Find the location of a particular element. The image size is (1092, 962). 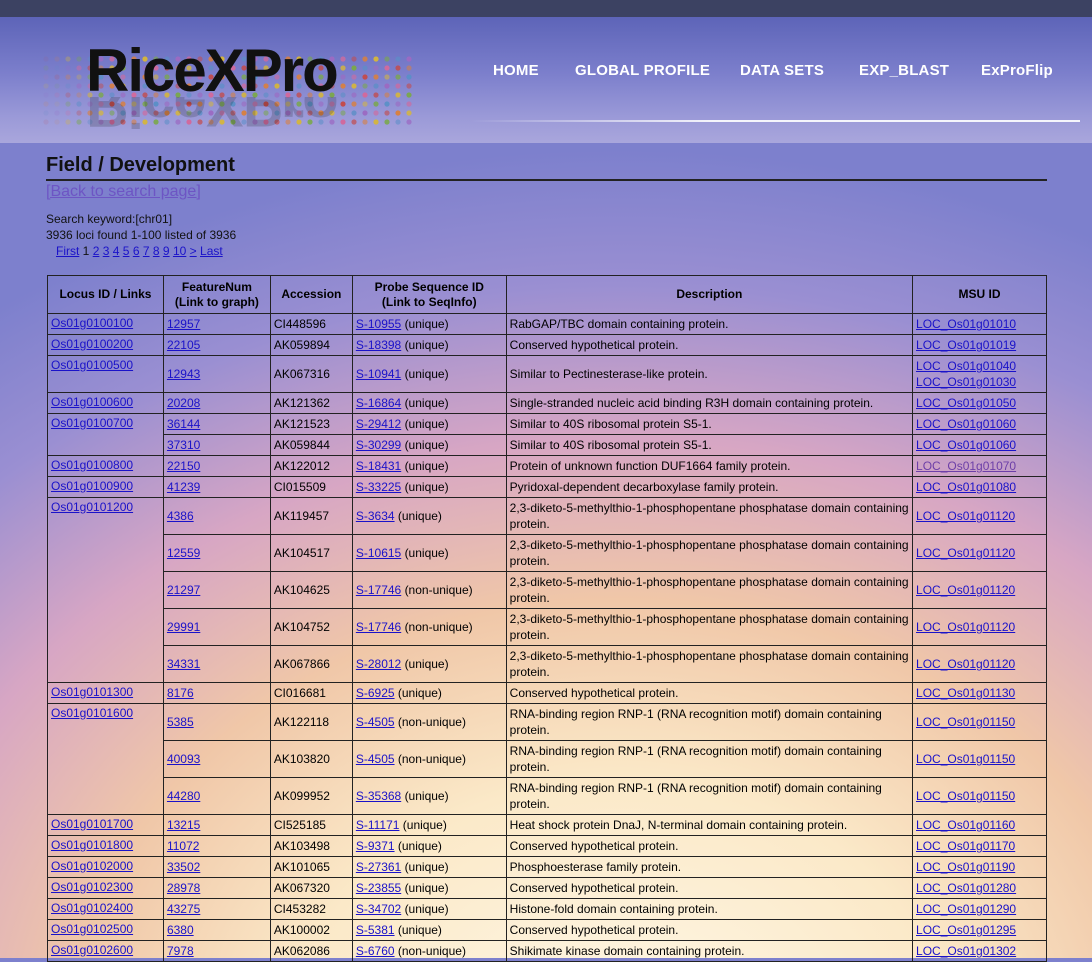

msu-link: LOC_Os01g01030 is located at coordinates (966, 382).